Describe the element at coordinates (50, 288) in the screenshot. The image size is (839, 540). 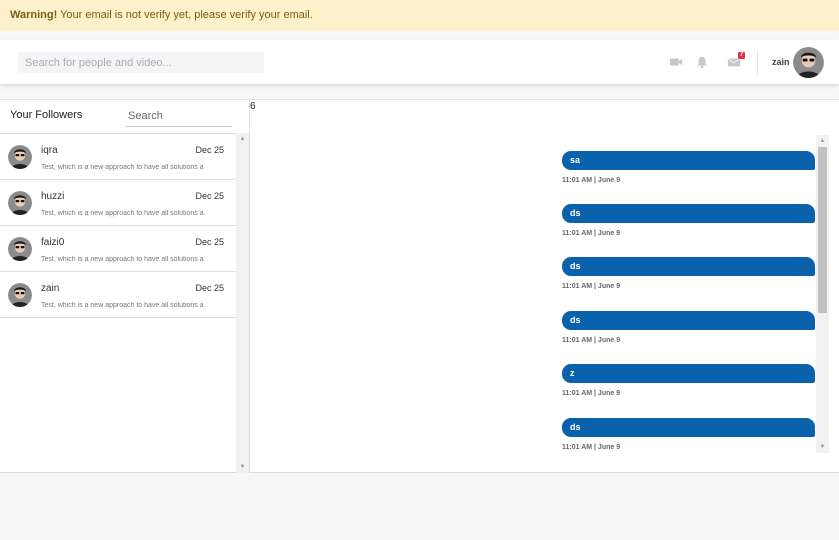
I see `follower-name: zain` at that location.